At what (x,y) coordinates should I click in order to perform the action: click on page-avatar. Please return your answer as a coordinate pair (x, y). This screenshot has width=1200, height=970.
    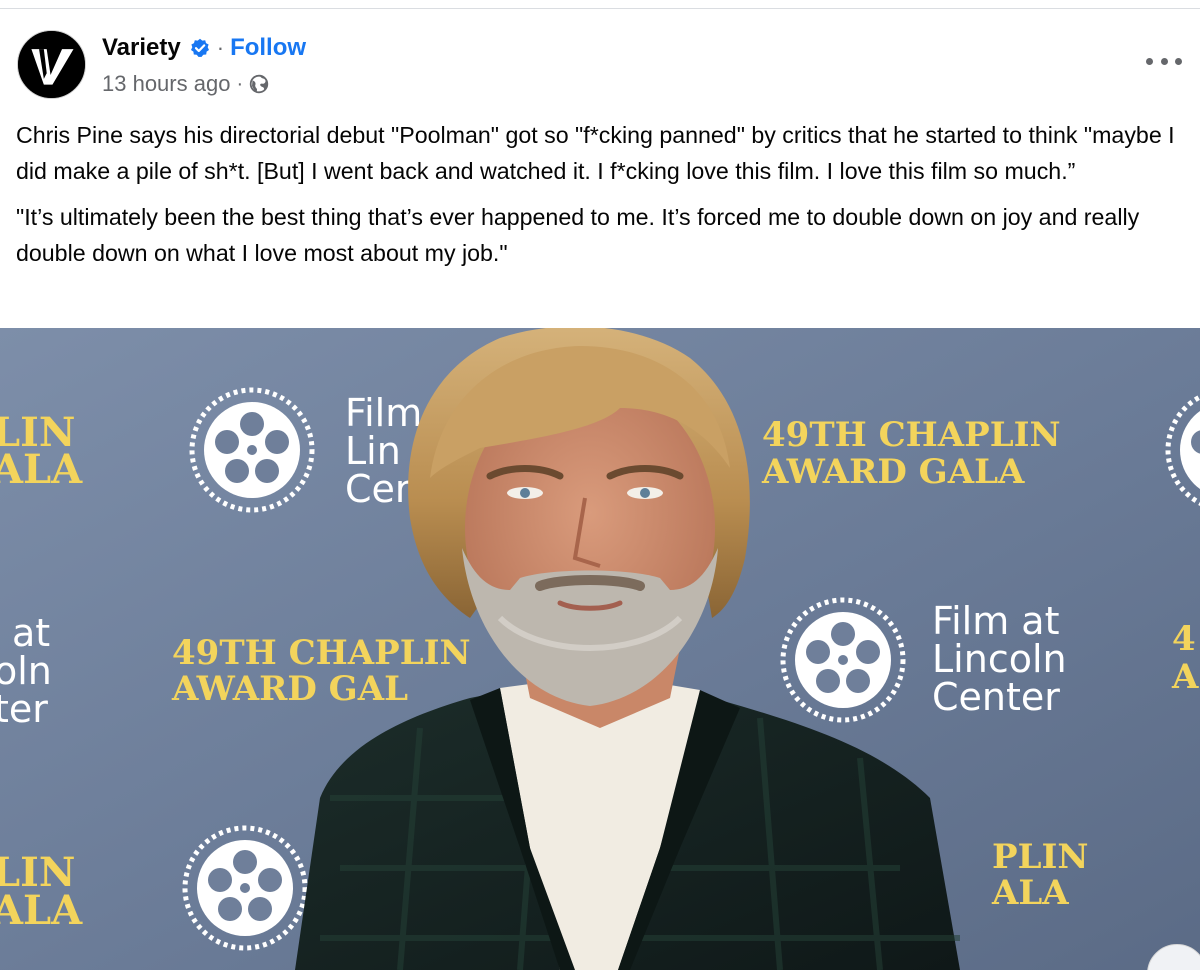
    Looking at the image, I should click on (51, 64).